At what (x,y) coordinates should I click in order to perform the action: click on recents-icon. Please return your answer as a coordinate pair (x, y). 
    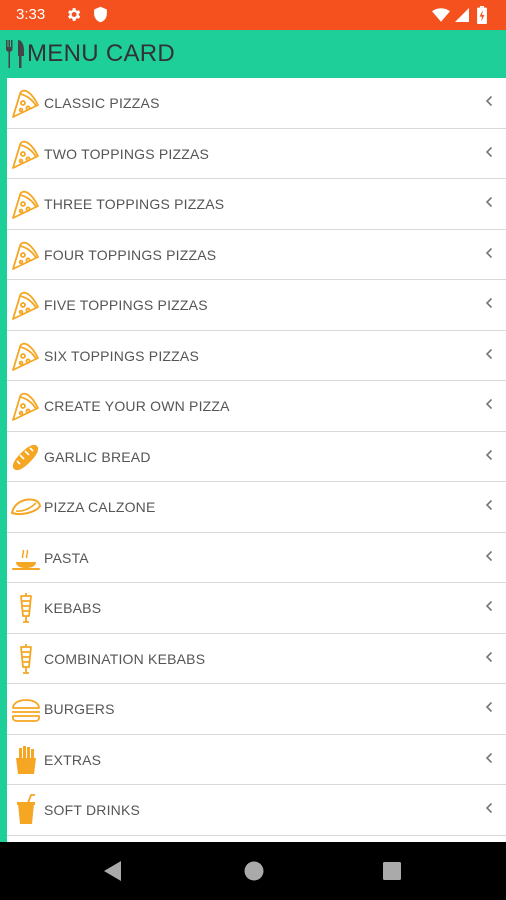
    Looking at the image, I should click on (392, 871).